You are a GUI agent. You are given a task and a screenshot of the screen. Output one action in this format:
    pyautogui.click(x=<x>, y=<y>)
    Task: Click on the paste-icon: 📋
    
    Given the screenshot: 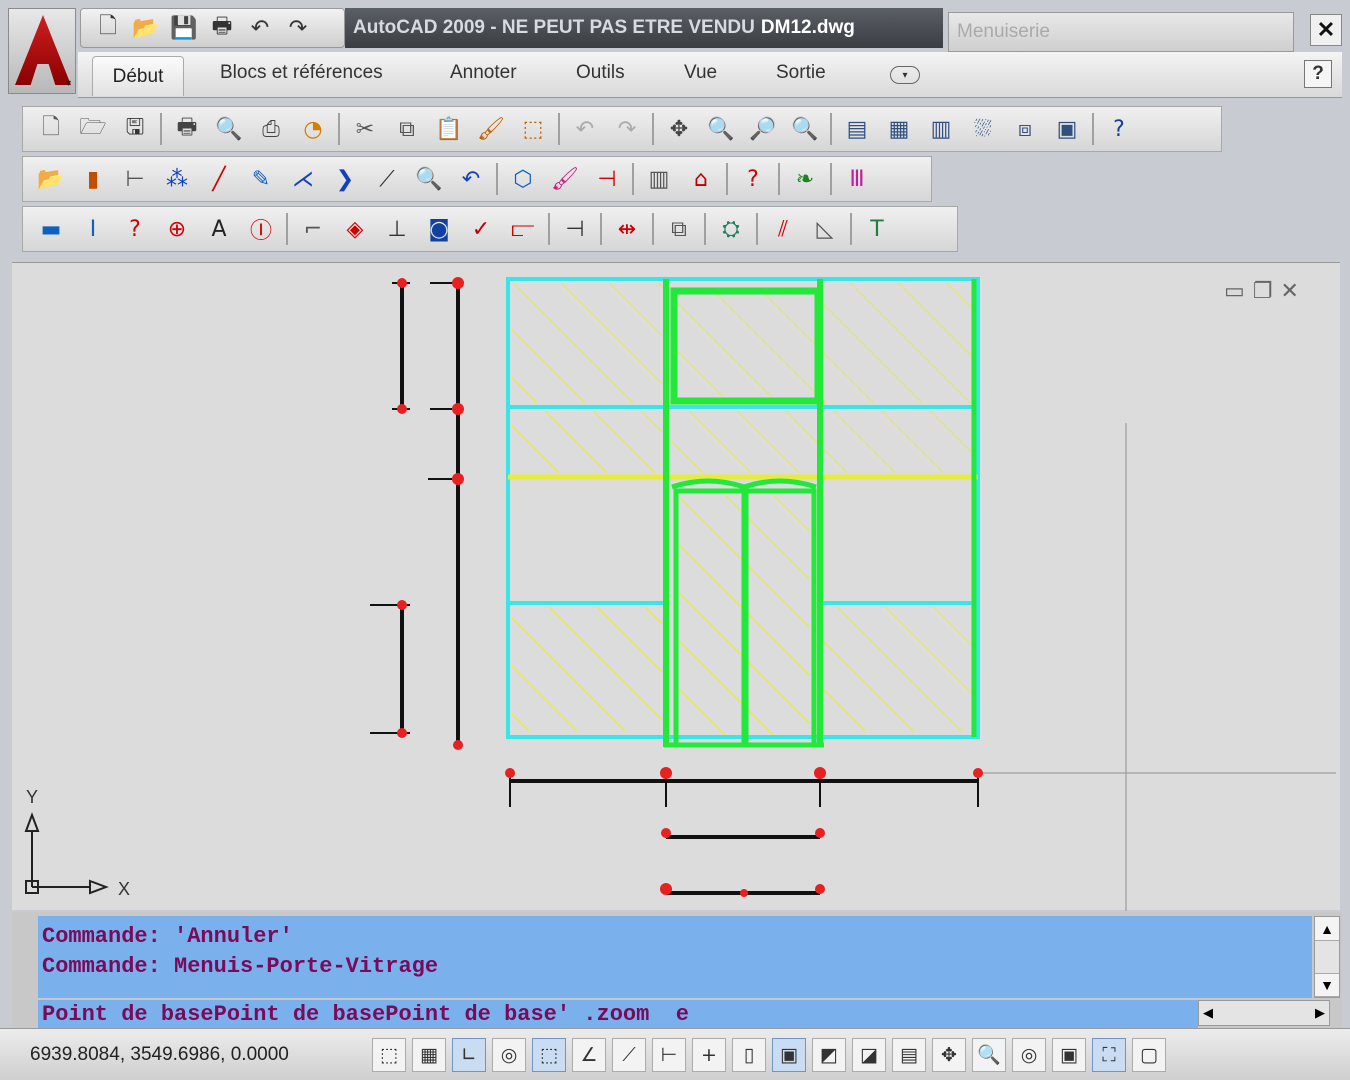 What is the action you would take?
    pyautogui.click(x=449, y=129)
    